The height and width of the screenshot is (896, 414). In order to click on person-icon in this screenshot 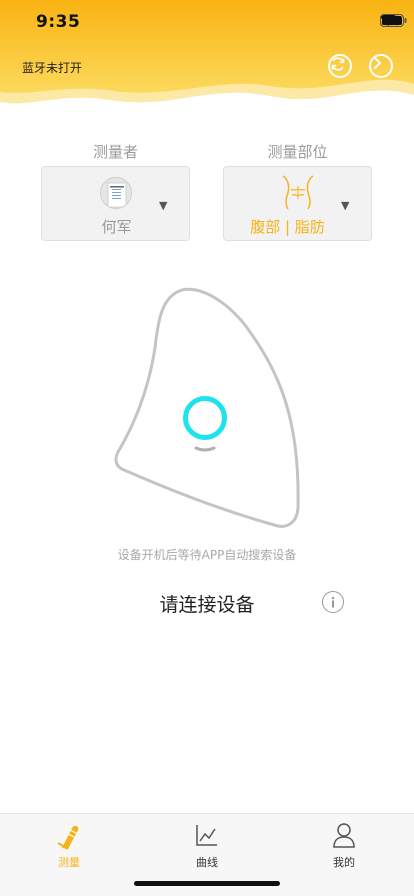, I will do `click(344, 835)`.